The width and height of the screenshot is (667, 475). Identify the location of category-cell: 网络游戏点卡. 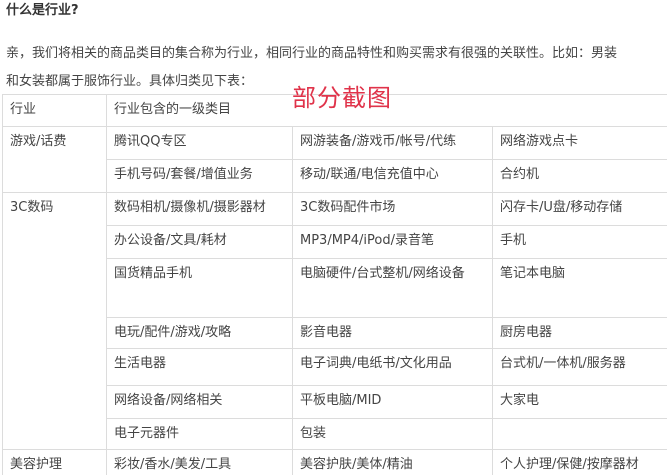
(579, 143).